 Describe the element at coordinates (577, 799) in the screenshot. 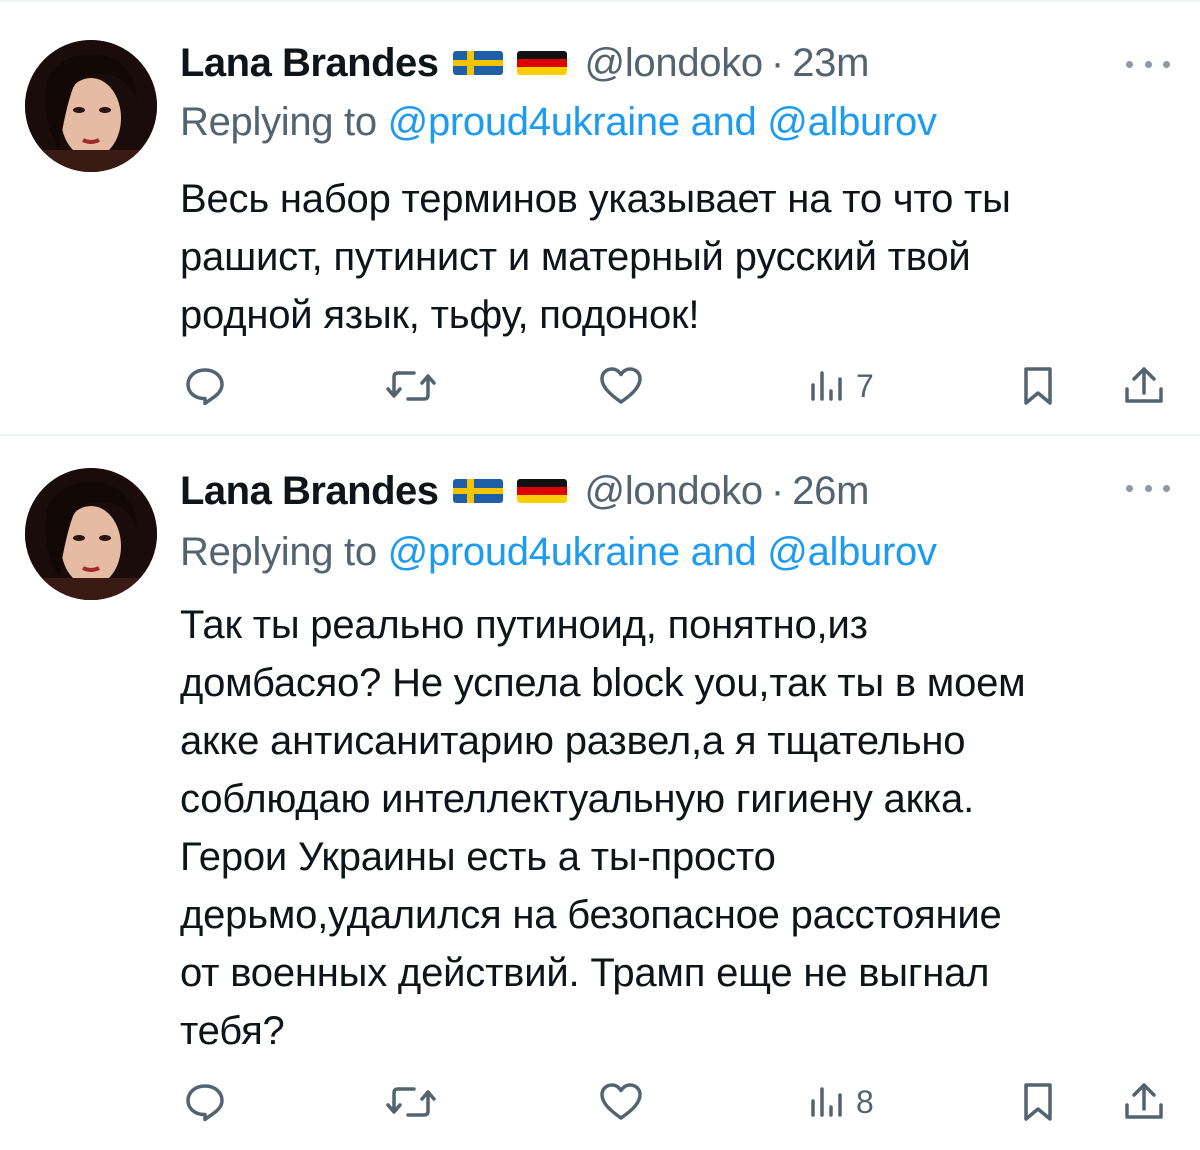

I see `tweet-text-line: соблюдаю интеллектуальную гигиену акка.` at that location.